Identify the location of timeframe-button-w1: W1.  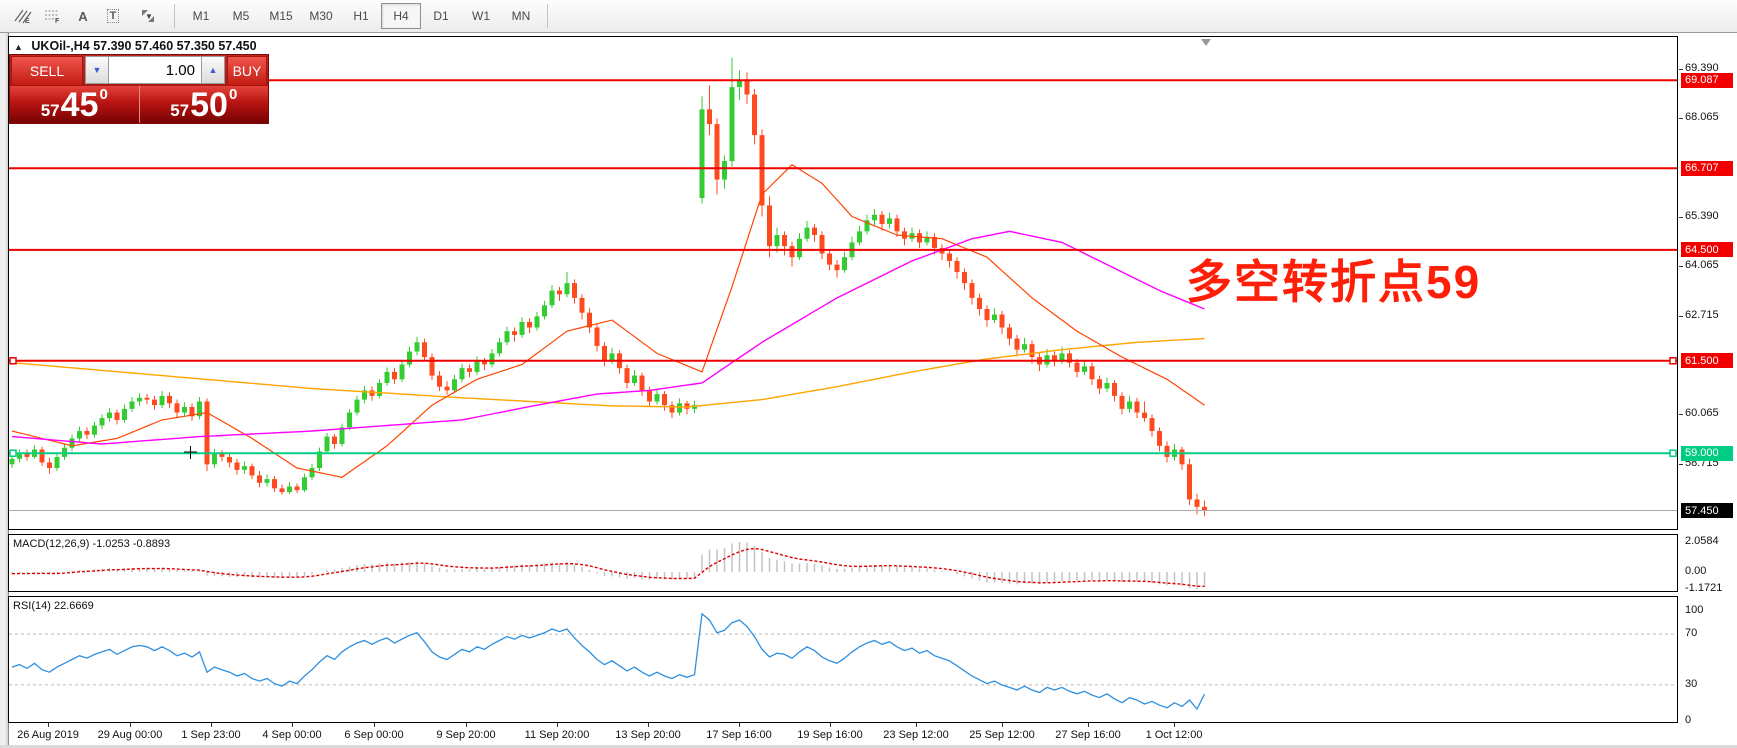
(481, 16).